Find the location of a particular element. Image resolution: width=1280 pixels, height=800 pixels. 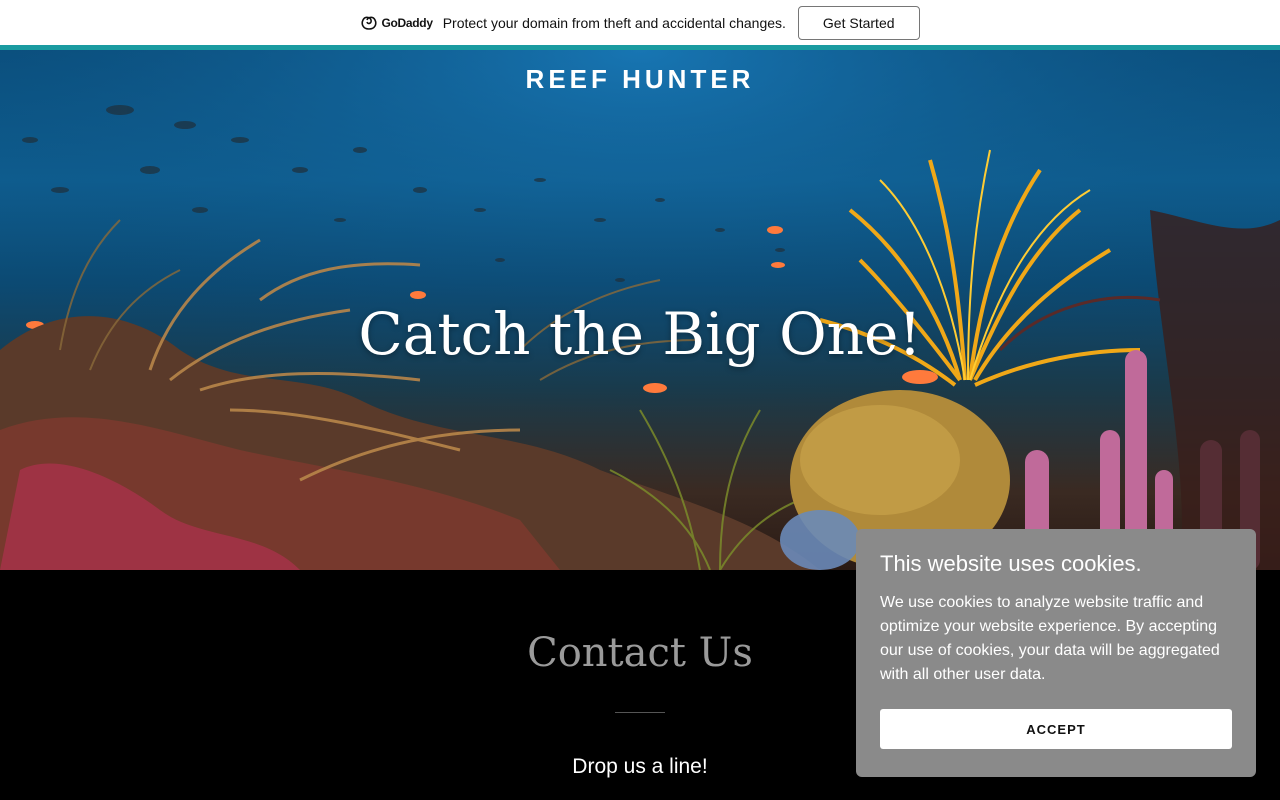

hero-headline: Catch the Big One! is located at coordinates (640, 334).